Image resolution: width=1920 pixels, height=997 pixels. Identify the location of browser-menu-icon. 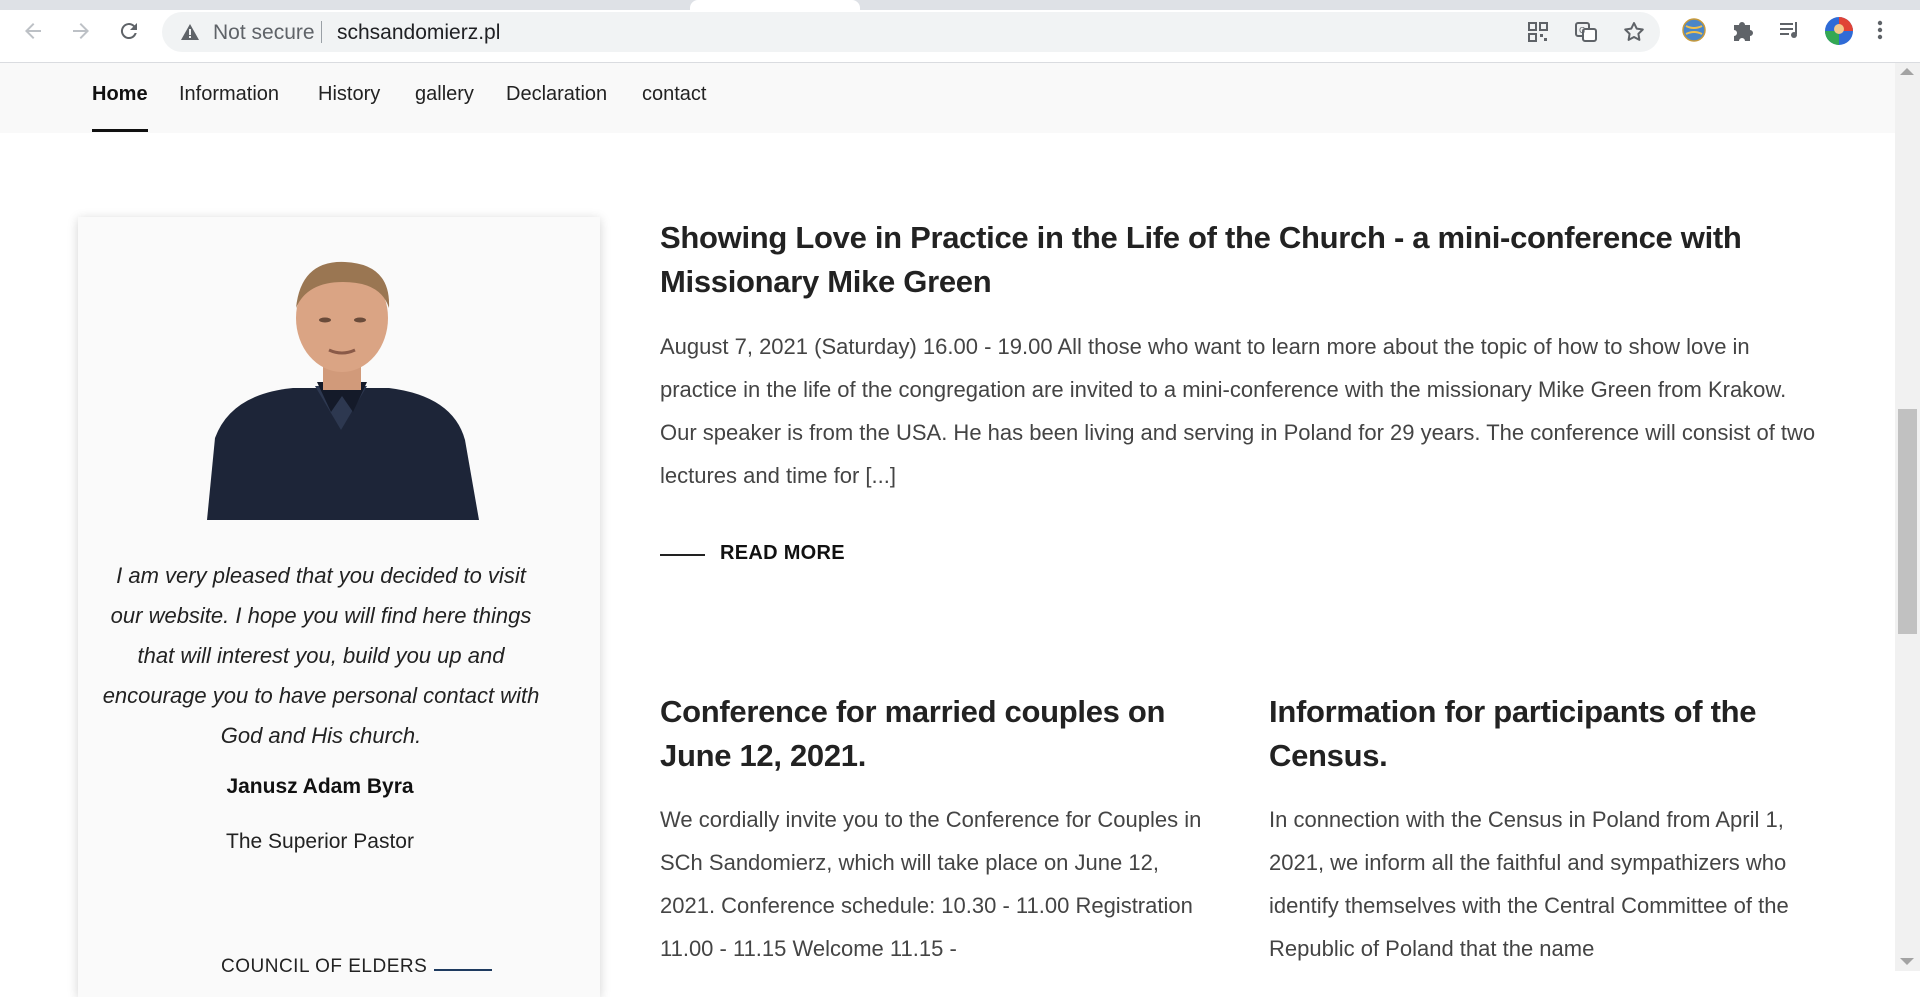
(1890, 30).